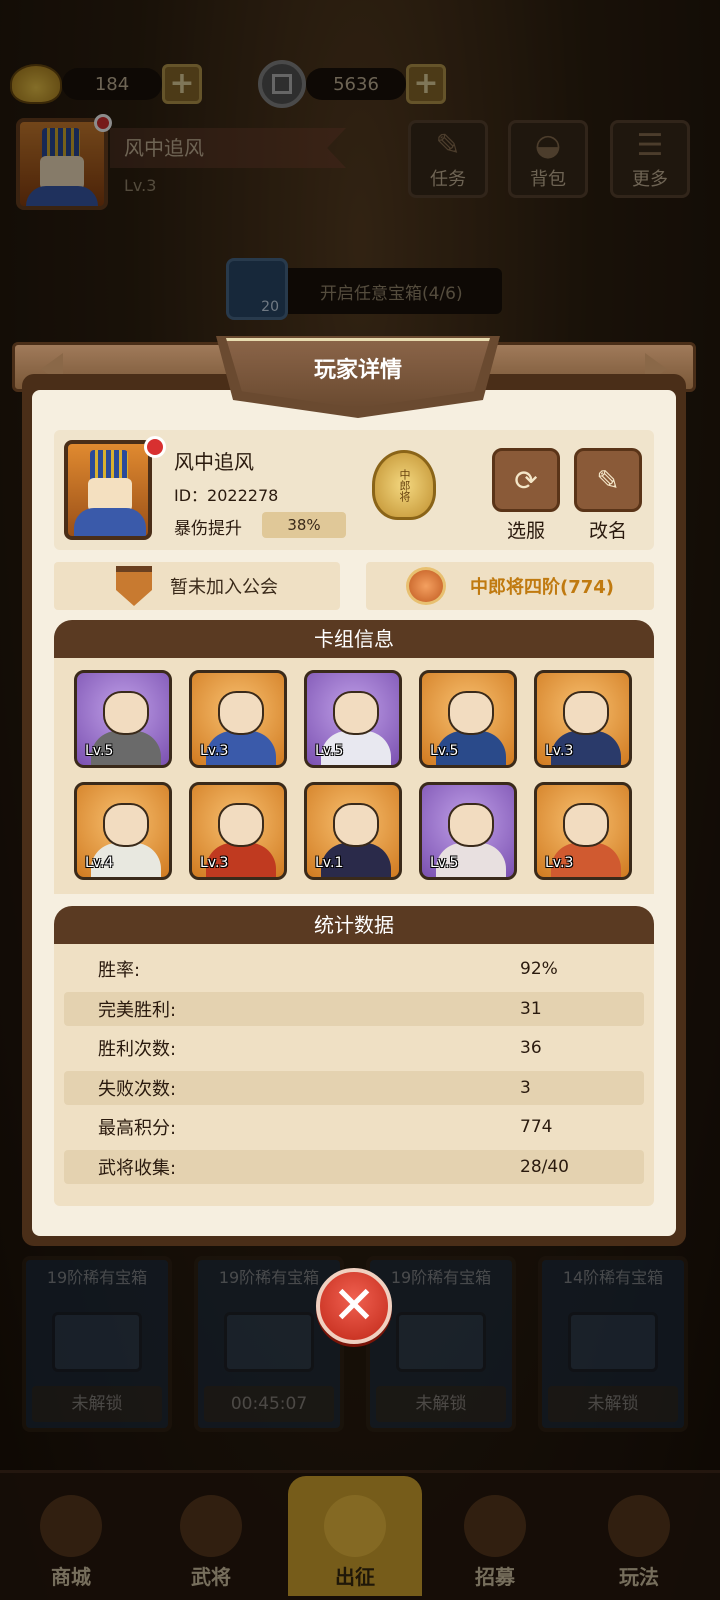 The width and height of the screenshot is (720, 1600). Describe the element at coordinates (525, 531) in the screenshot. I see `switch-server-label: 选服` at that location.